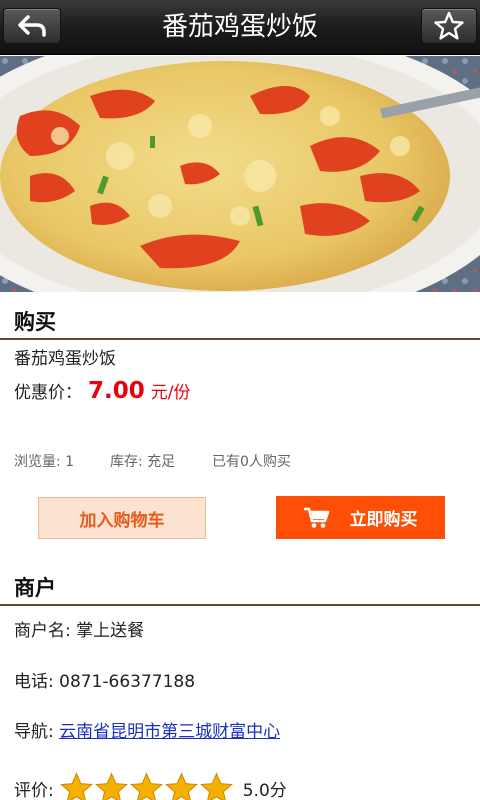 The width and height of the screenshot is (480, 800). Describe the element at coordinates (35, 588) in the screenshot. I see `merchant-section-title: 商户` at that location.